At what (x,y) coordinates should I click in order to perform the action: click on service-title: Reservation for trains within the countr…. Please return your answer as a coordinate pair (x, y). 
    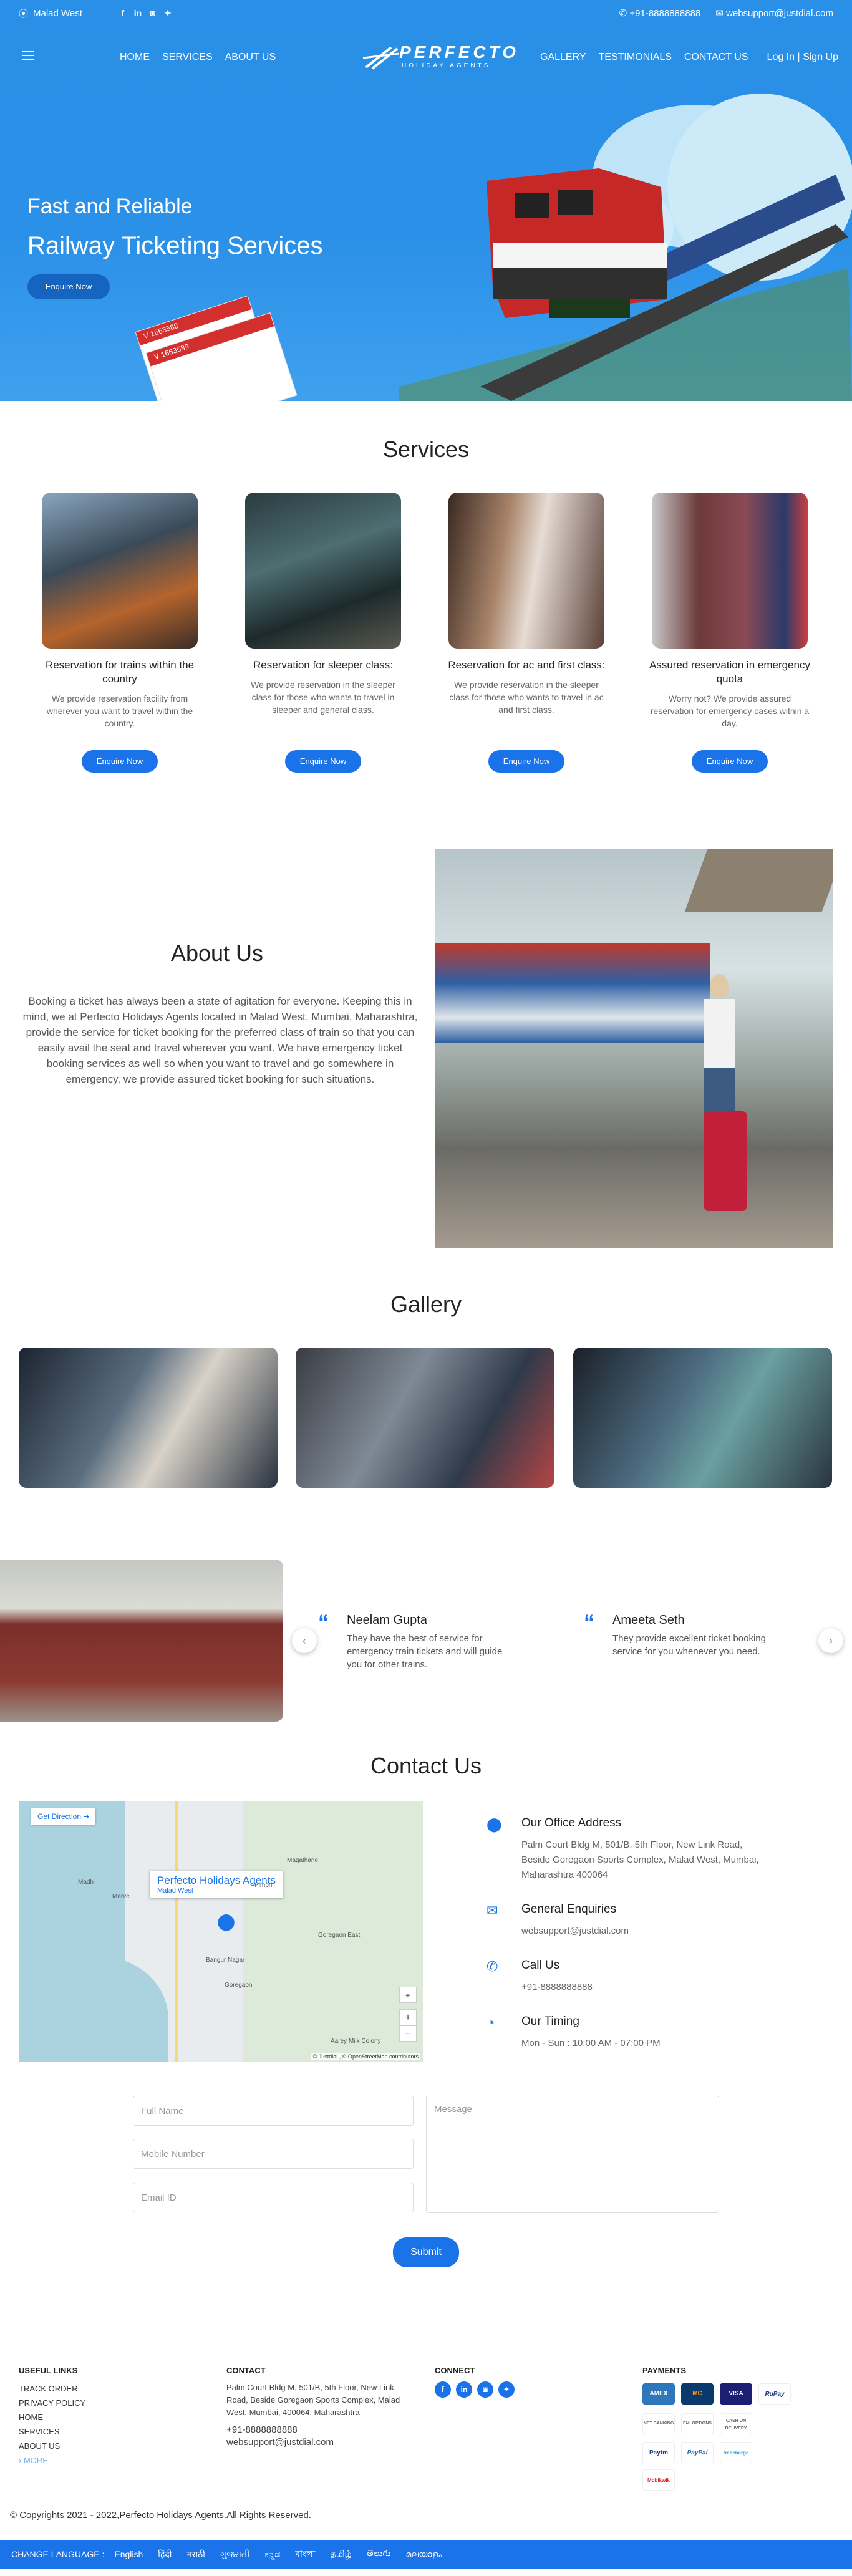
    Looking at the image, I should click on (120, 672).